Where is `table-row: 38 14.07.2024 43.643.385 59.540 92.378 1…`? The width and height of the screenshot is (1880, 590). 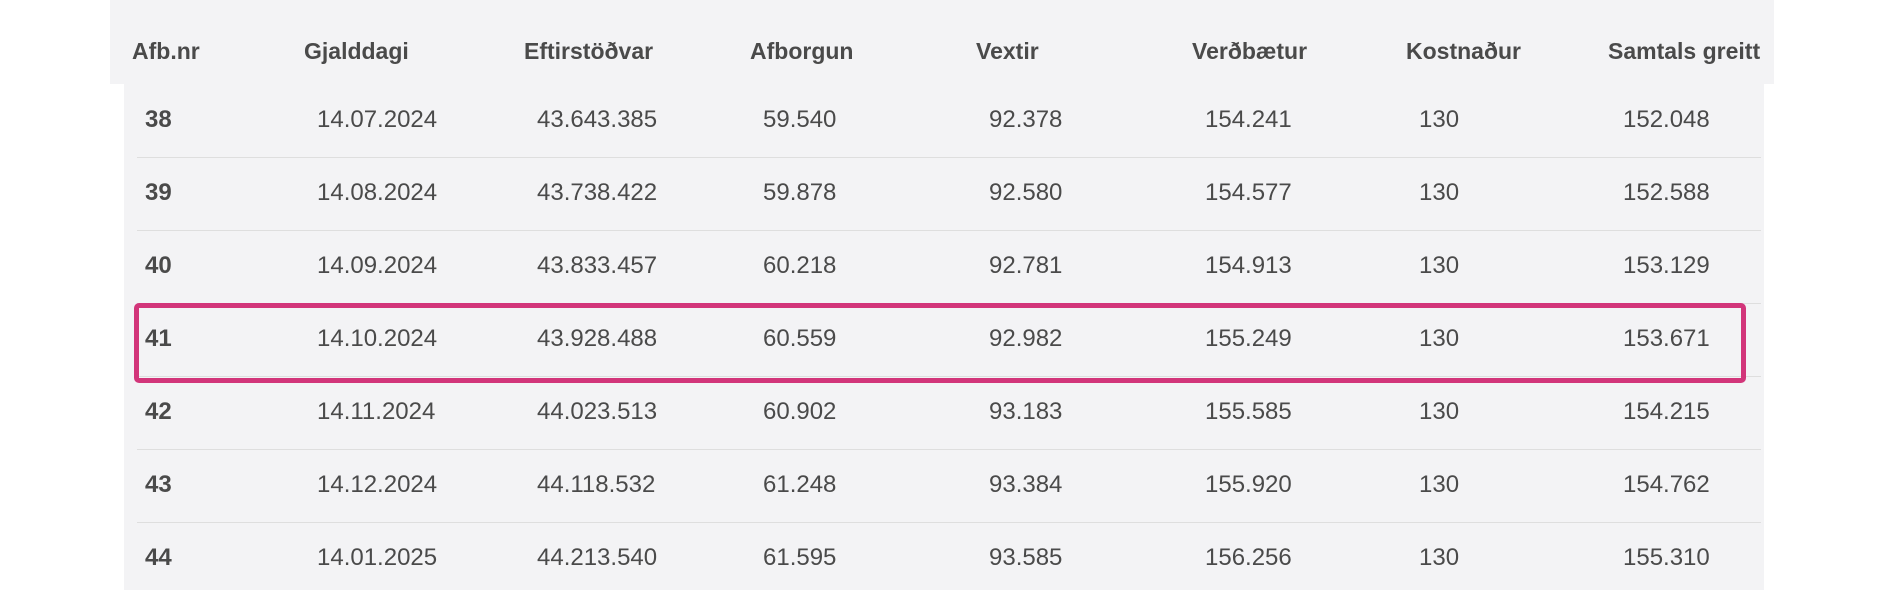
table-row: 38 14.07.2024 43.643.385 59.540 92.378 1… is located at coordinates (949, 121).